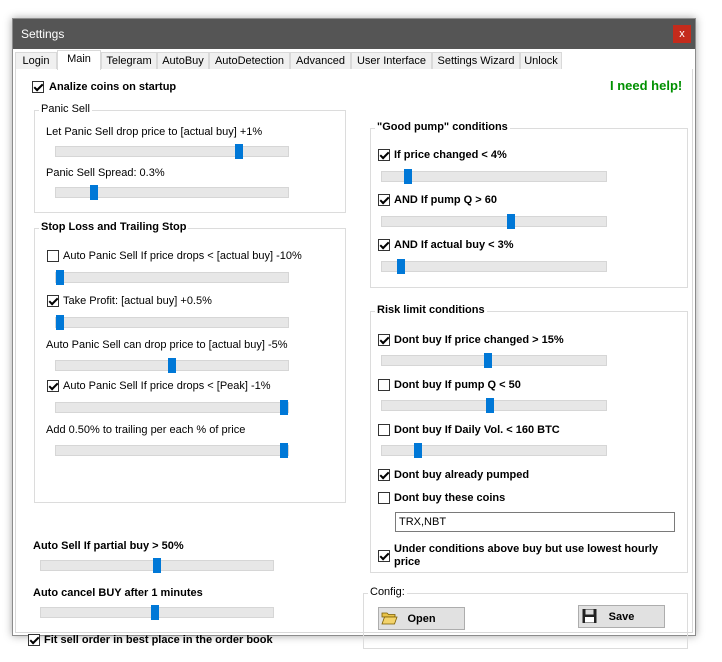 The width and height of the screenshot is (722, 662). What do you see at coordinates (525, 617) in the screenshot?
I see `config-group: Config: Open Save` at bounding box center [525, 617].